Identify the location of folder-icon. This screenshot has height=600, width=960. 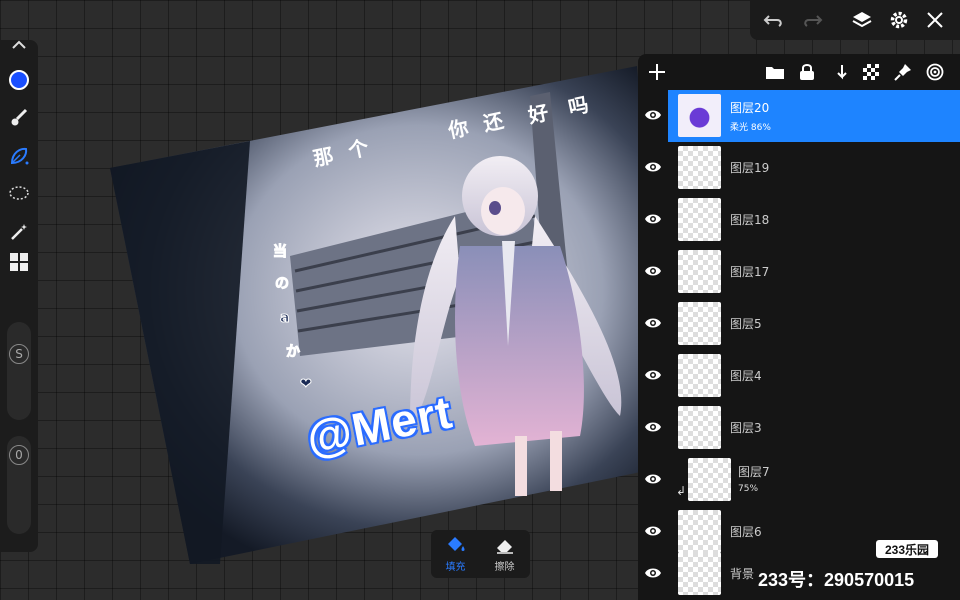
(775, 72).